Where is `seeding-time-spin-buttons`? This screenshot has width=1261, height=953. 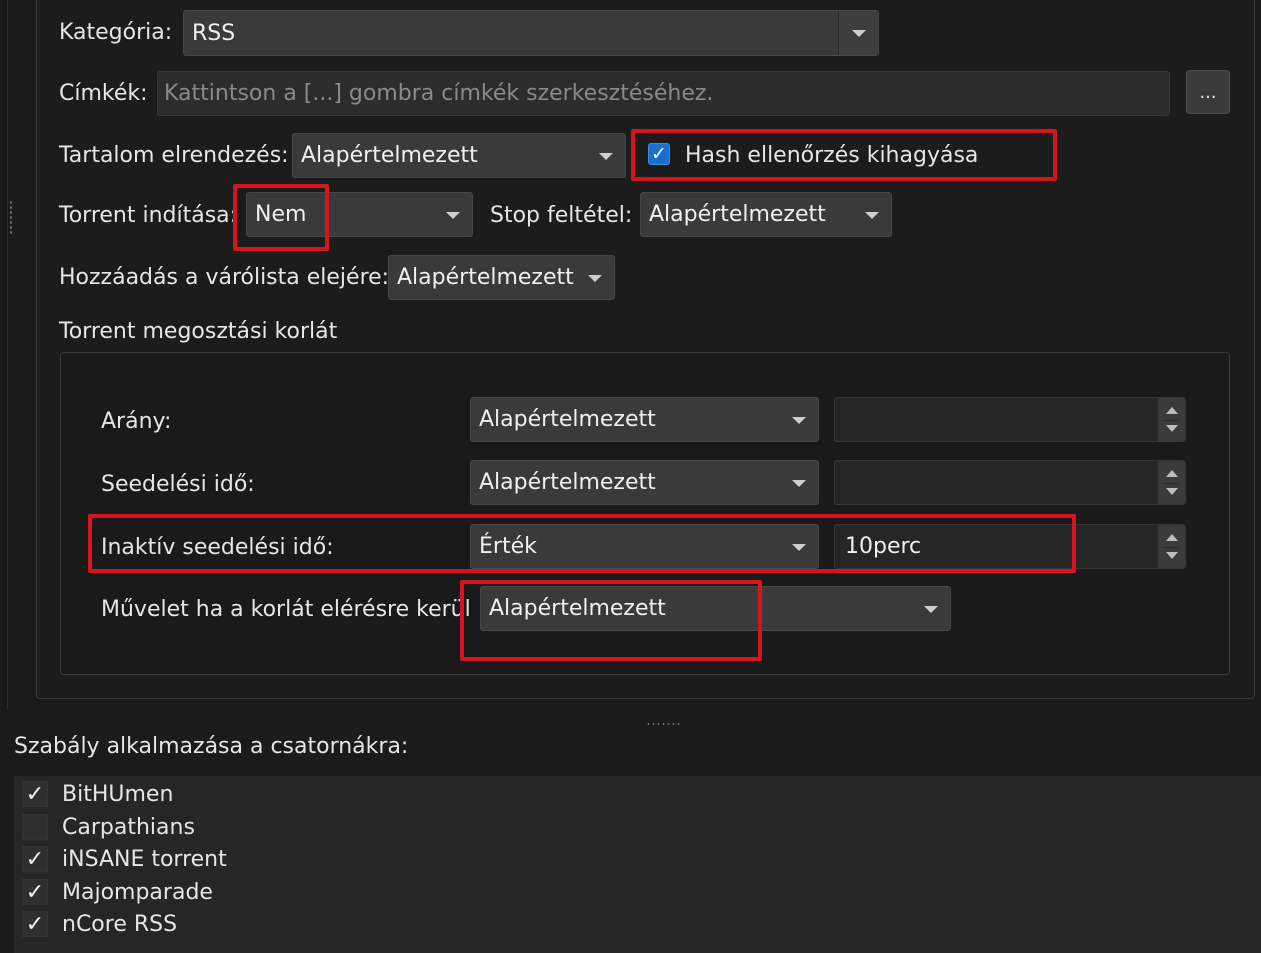 seeding-time-spin-buttons is located at coordinates (1171, 482).